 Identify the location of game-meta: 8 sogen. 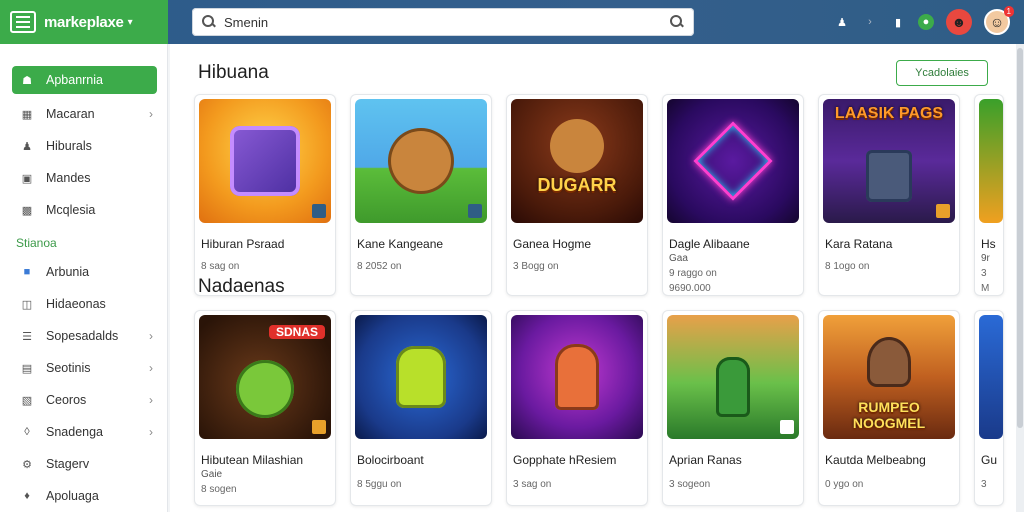
(219, 489).